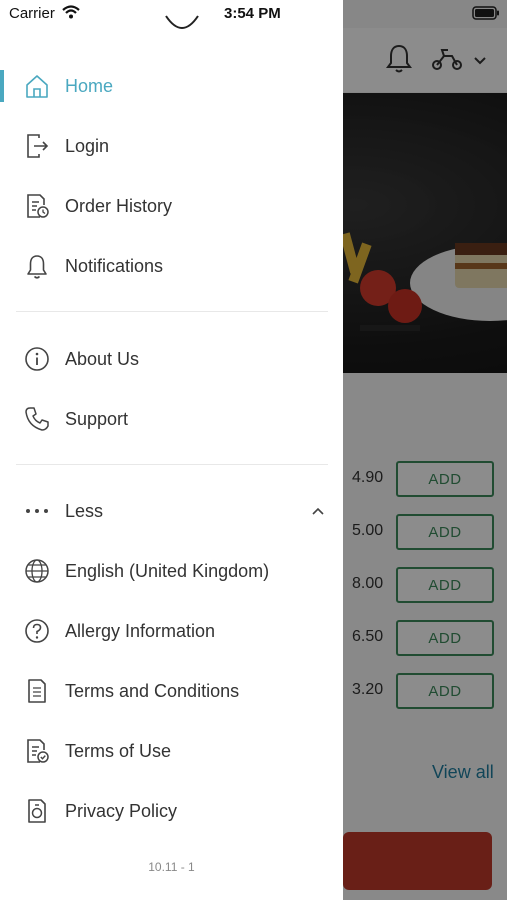 This screenshot has width=507, height=900. I want to click on menu-item-notifications: Notifications, so click(171, 266).